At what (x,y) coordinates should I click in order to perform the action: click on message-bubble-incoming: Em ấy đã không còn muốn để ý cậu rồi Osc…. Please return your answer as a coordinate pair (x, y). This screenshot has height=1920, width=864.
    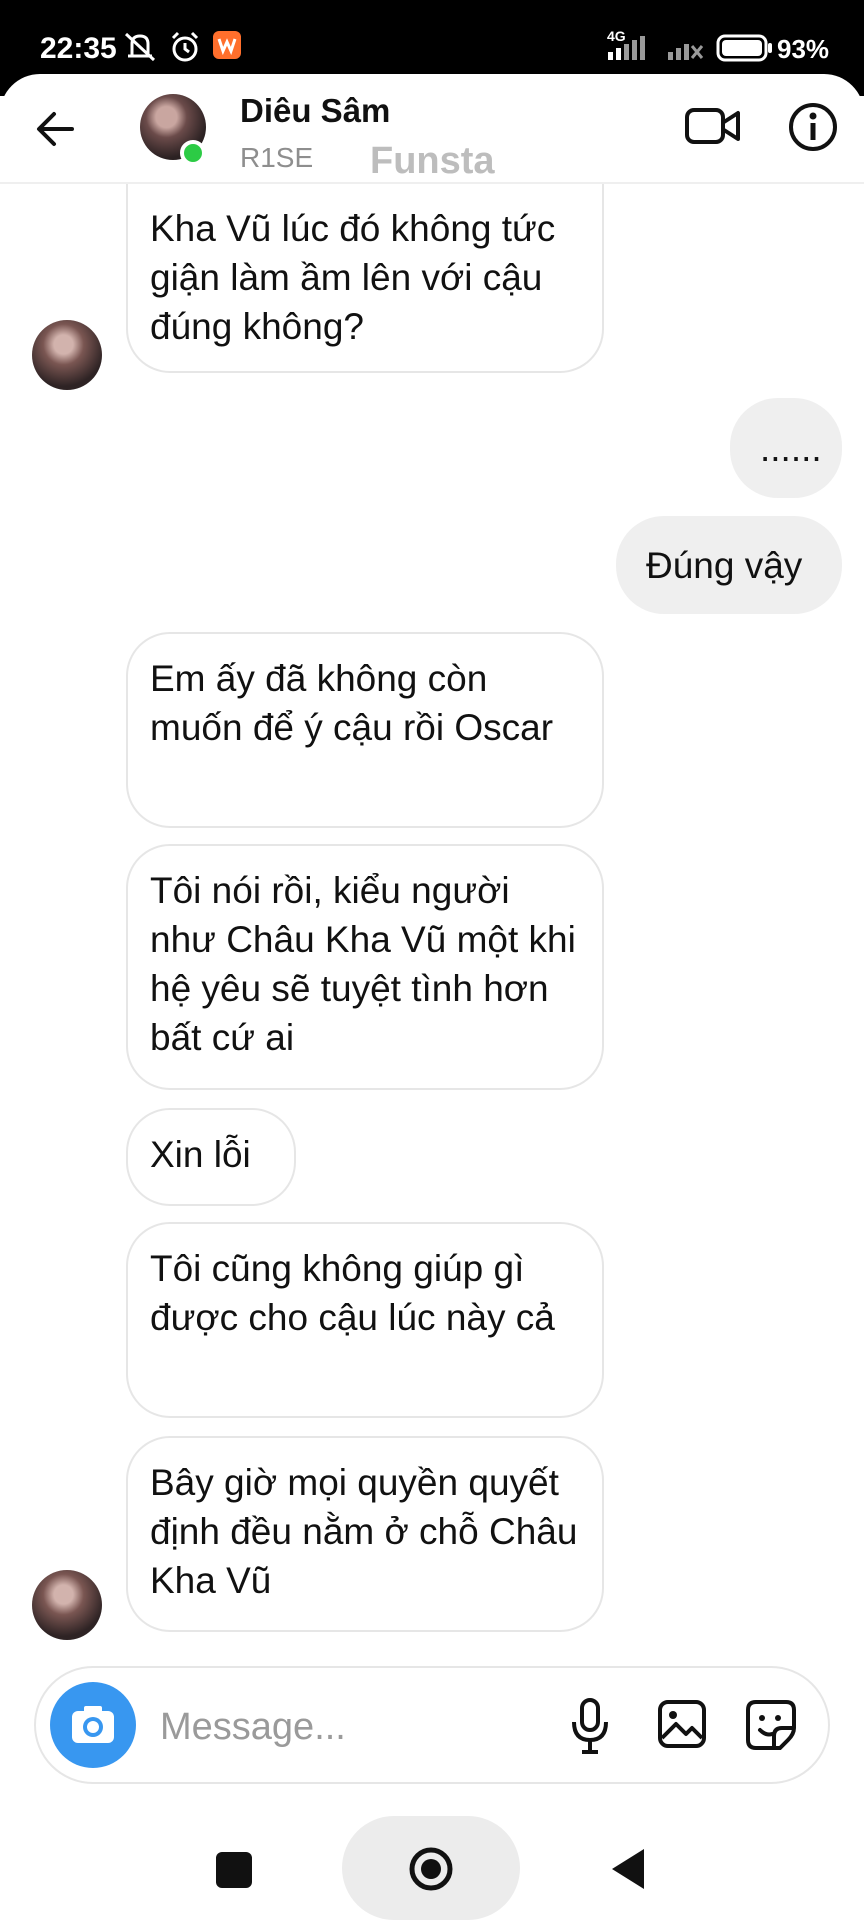
    Looking at the image, I should click on (365, 730).